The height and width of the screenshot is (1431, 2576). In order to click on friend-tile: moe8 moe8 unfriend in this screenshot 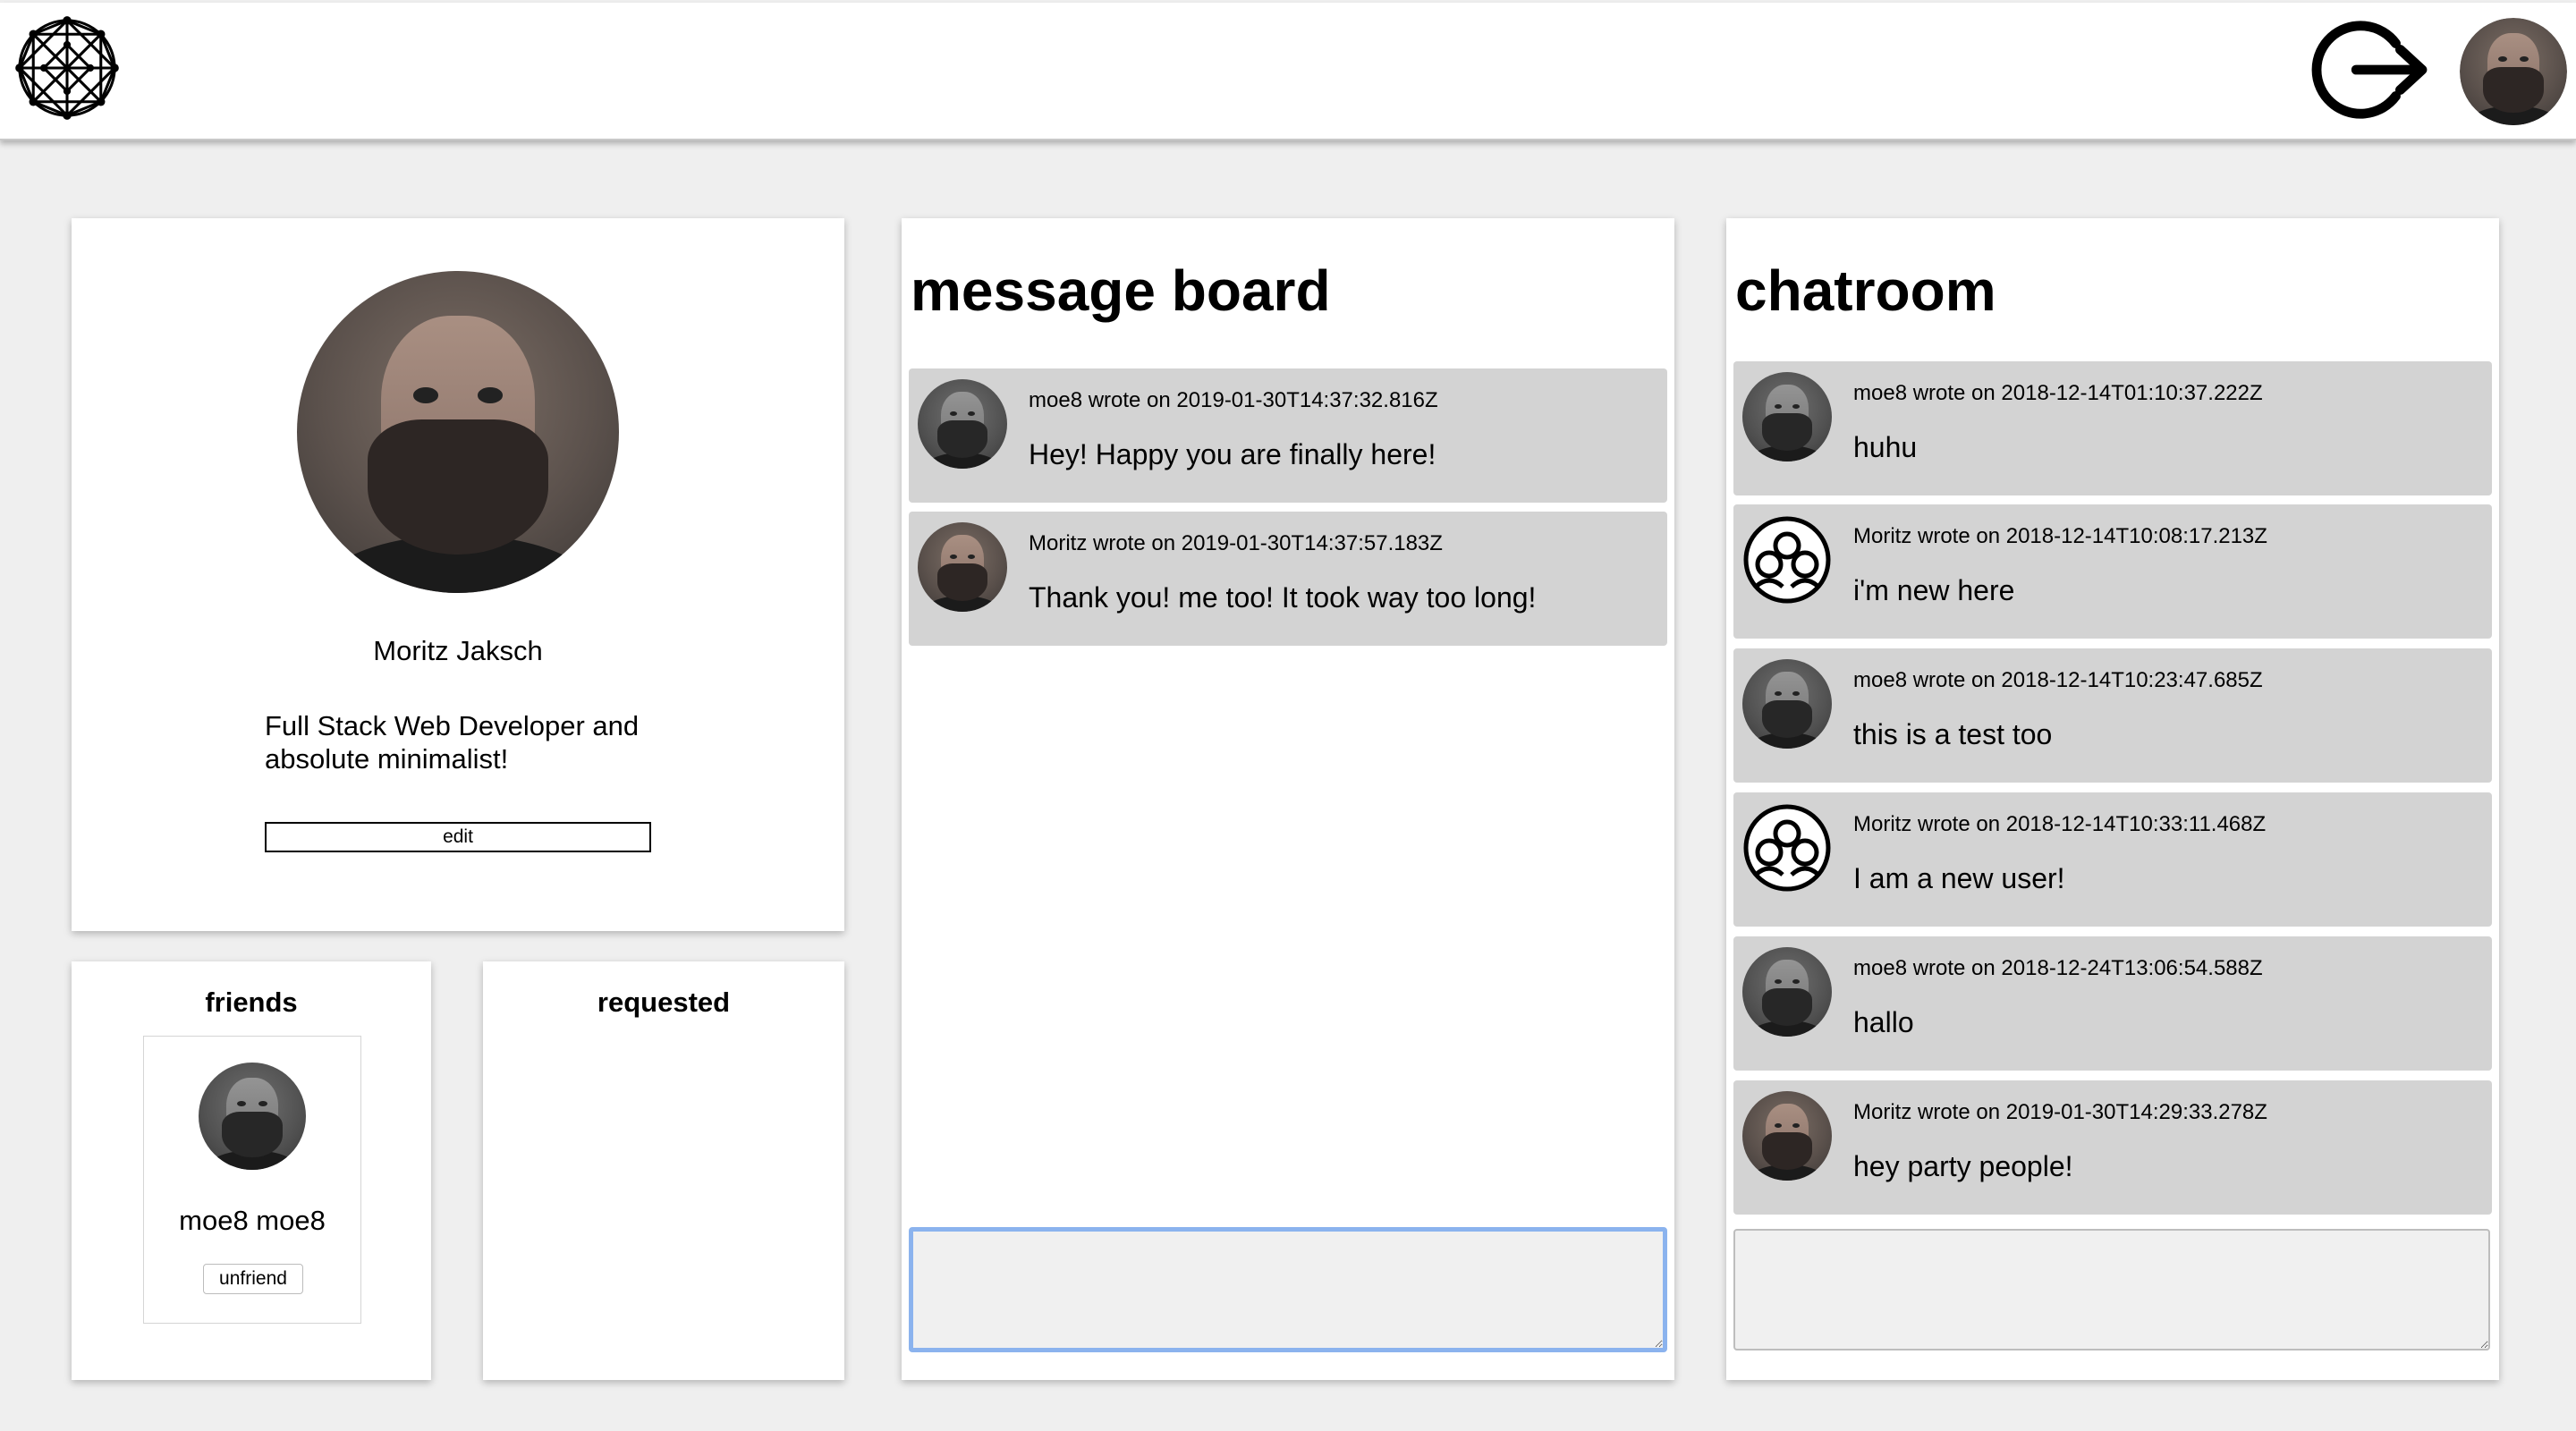, I will do `click(252, 1180)`.